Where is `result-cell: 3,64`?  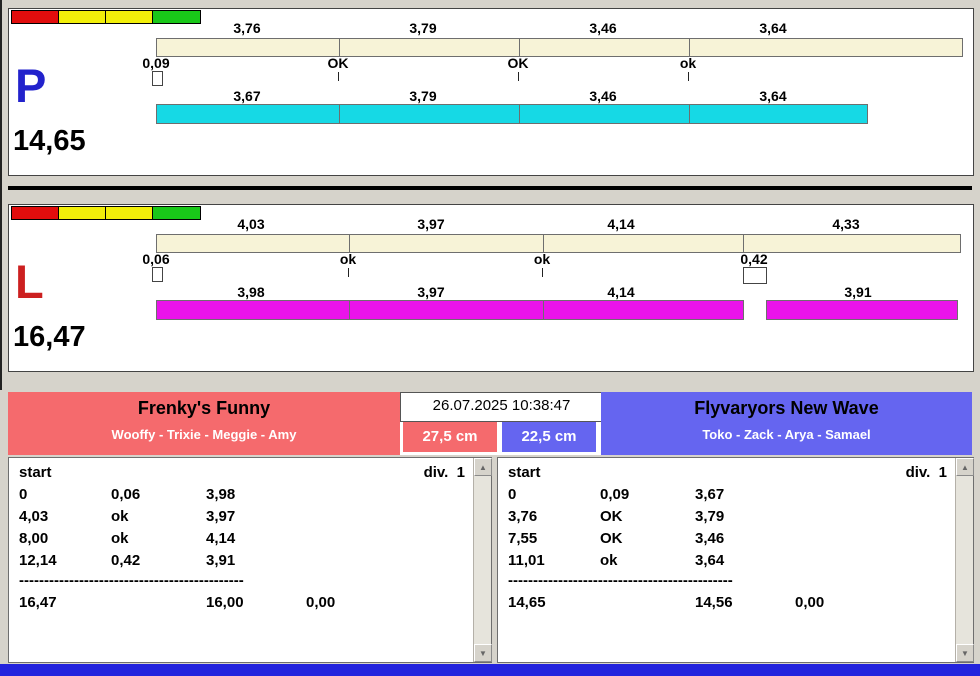
result-cell: 3,64 is located at coordinates (710, 560).